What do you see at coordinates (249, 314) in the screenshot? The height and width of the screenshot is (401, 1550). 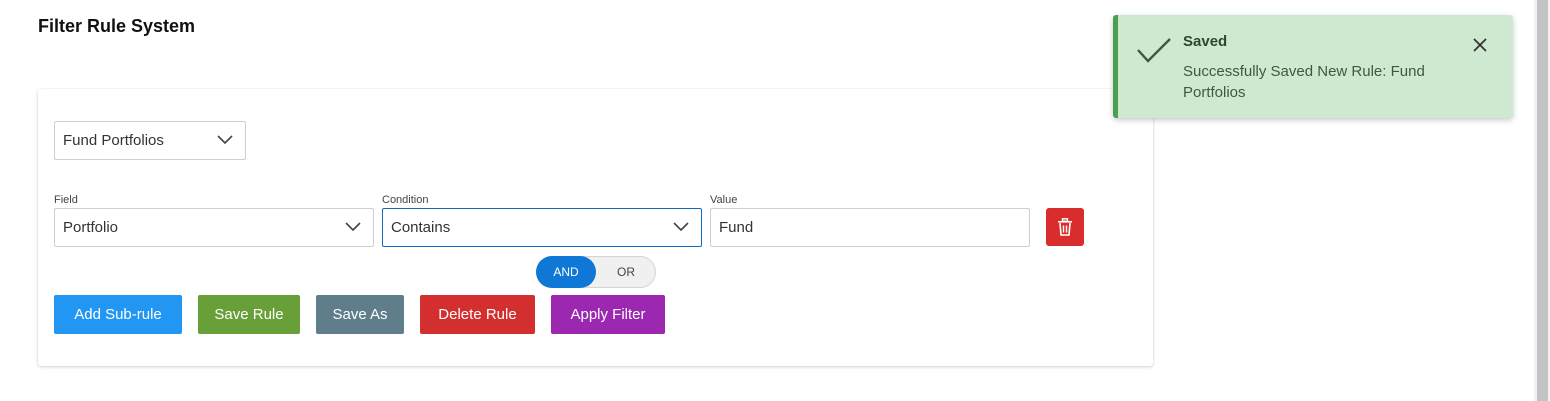 I see `save-rule-button: Save Rule` at bounding box center [249, 314].